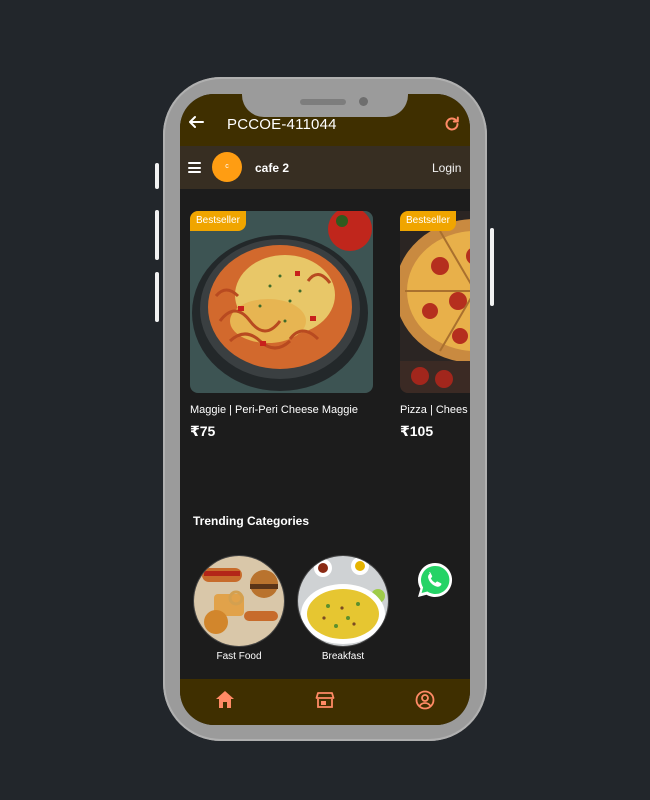 This screenshot has width=650, height=800. Describe the element at coordinates (435, 302) in the screenshot. I see `pizza-image` at that location.